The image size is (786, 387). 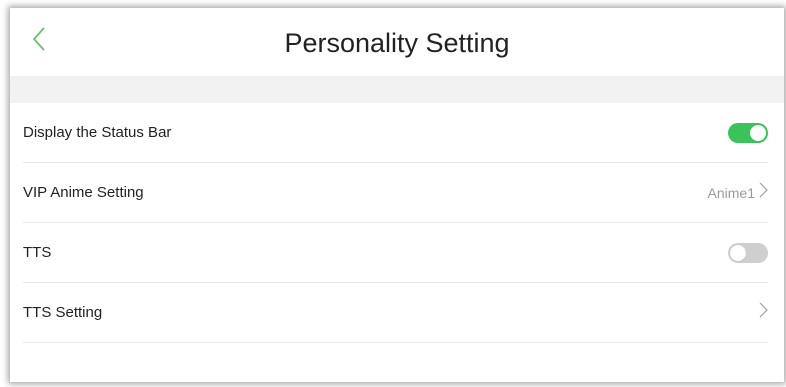 What do you see at coordinates (397, 89) in the screenshot?
I see `section-divider` at bounding box center [397, 89].